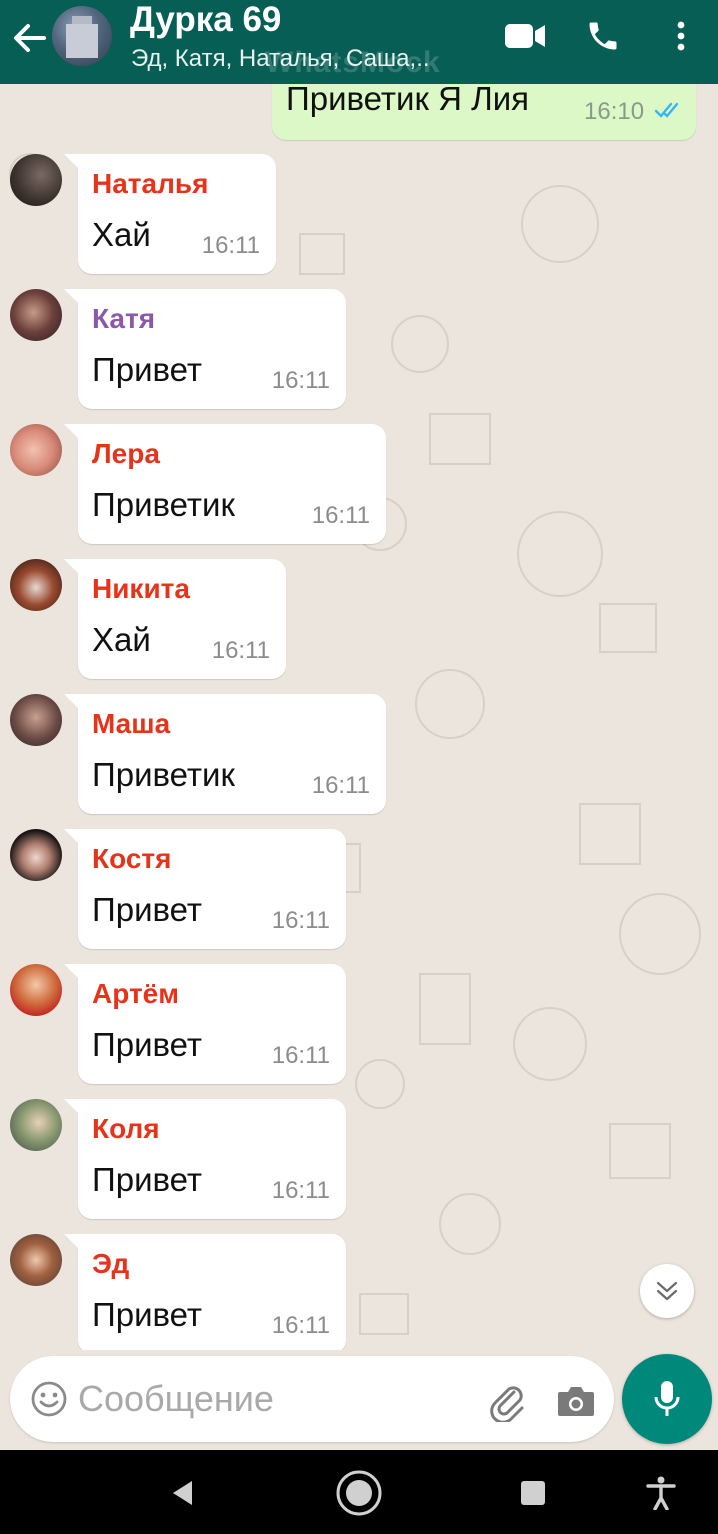 The width and height of the screenshot is (718, 1534). I want to click on nav-home-button, so click(359, 1493).